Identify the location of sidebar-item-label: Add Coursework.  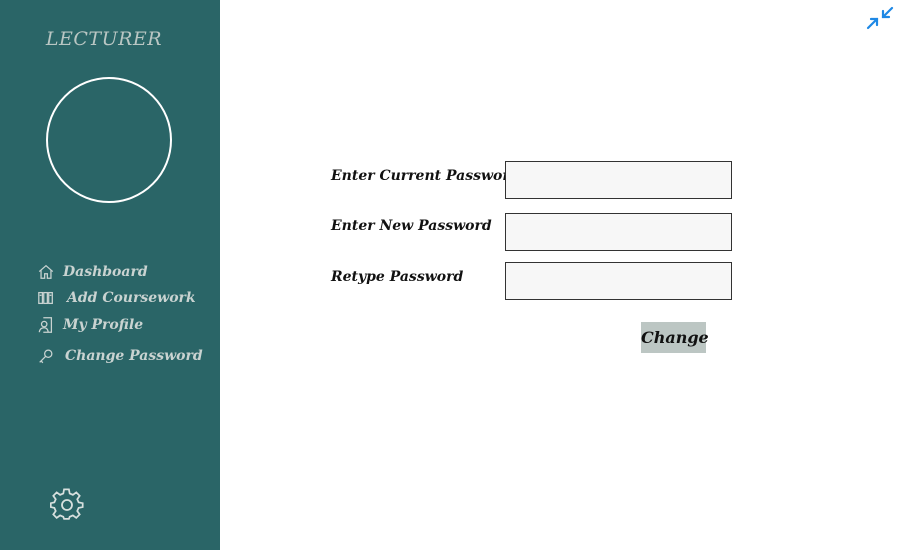
(131, 298).